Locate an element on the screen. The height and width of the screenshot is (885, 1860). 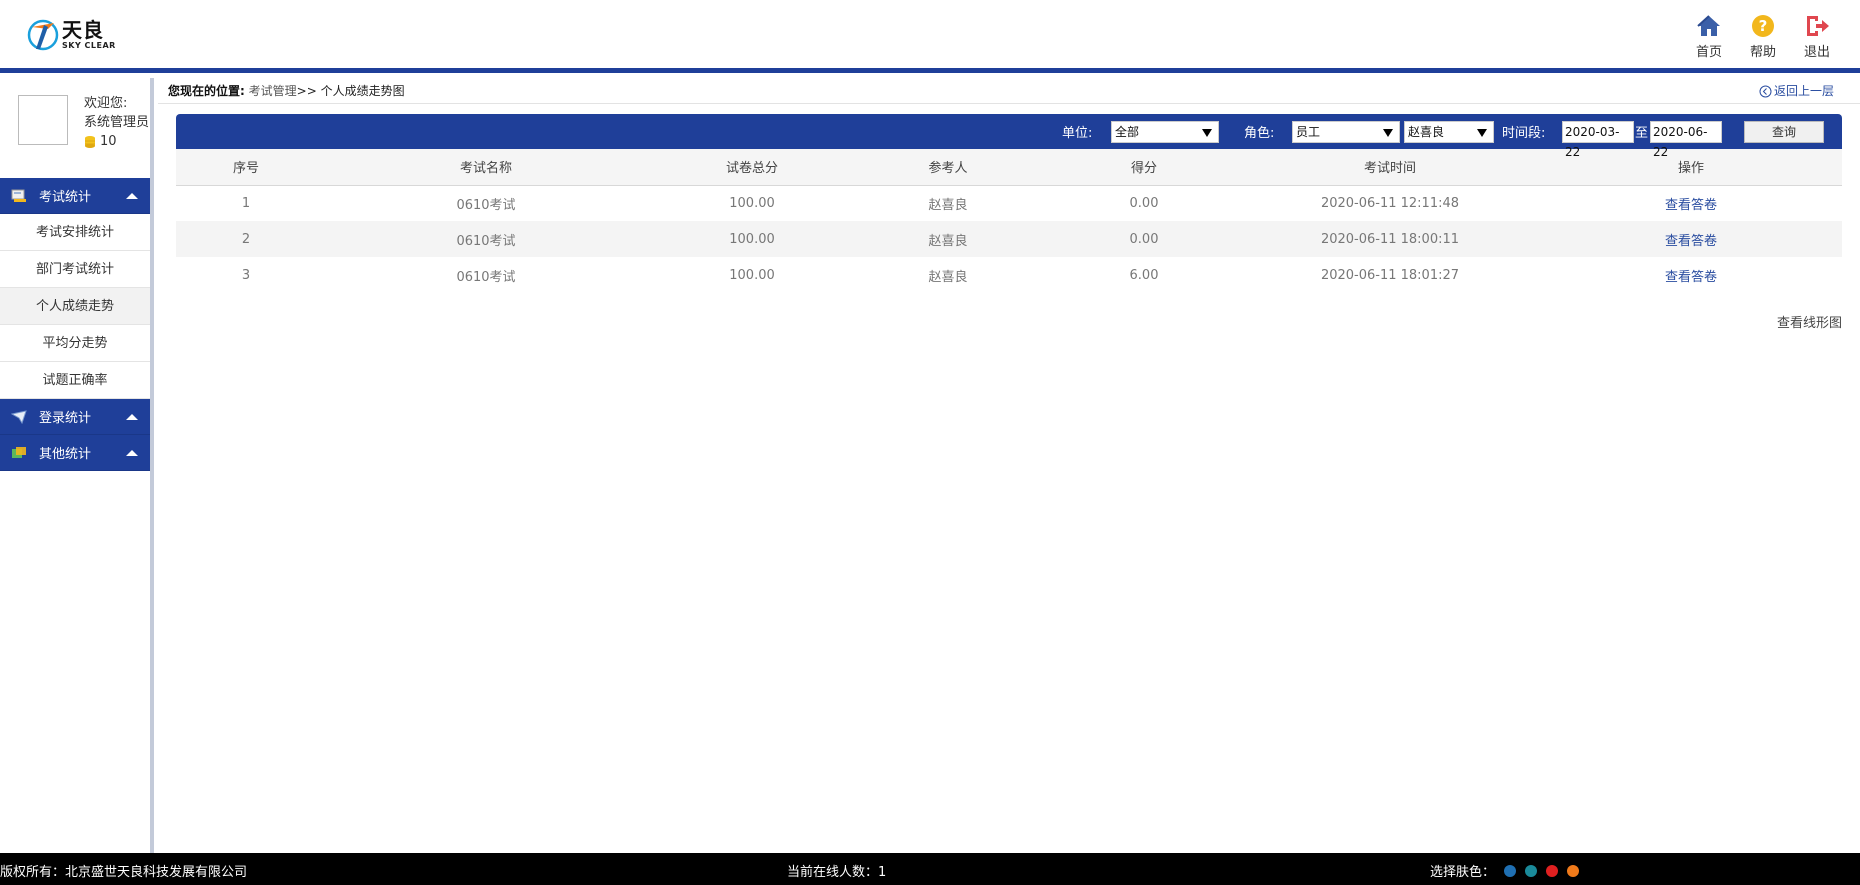
location-label: 您现在的位置: is located at coordinates (206, 91).